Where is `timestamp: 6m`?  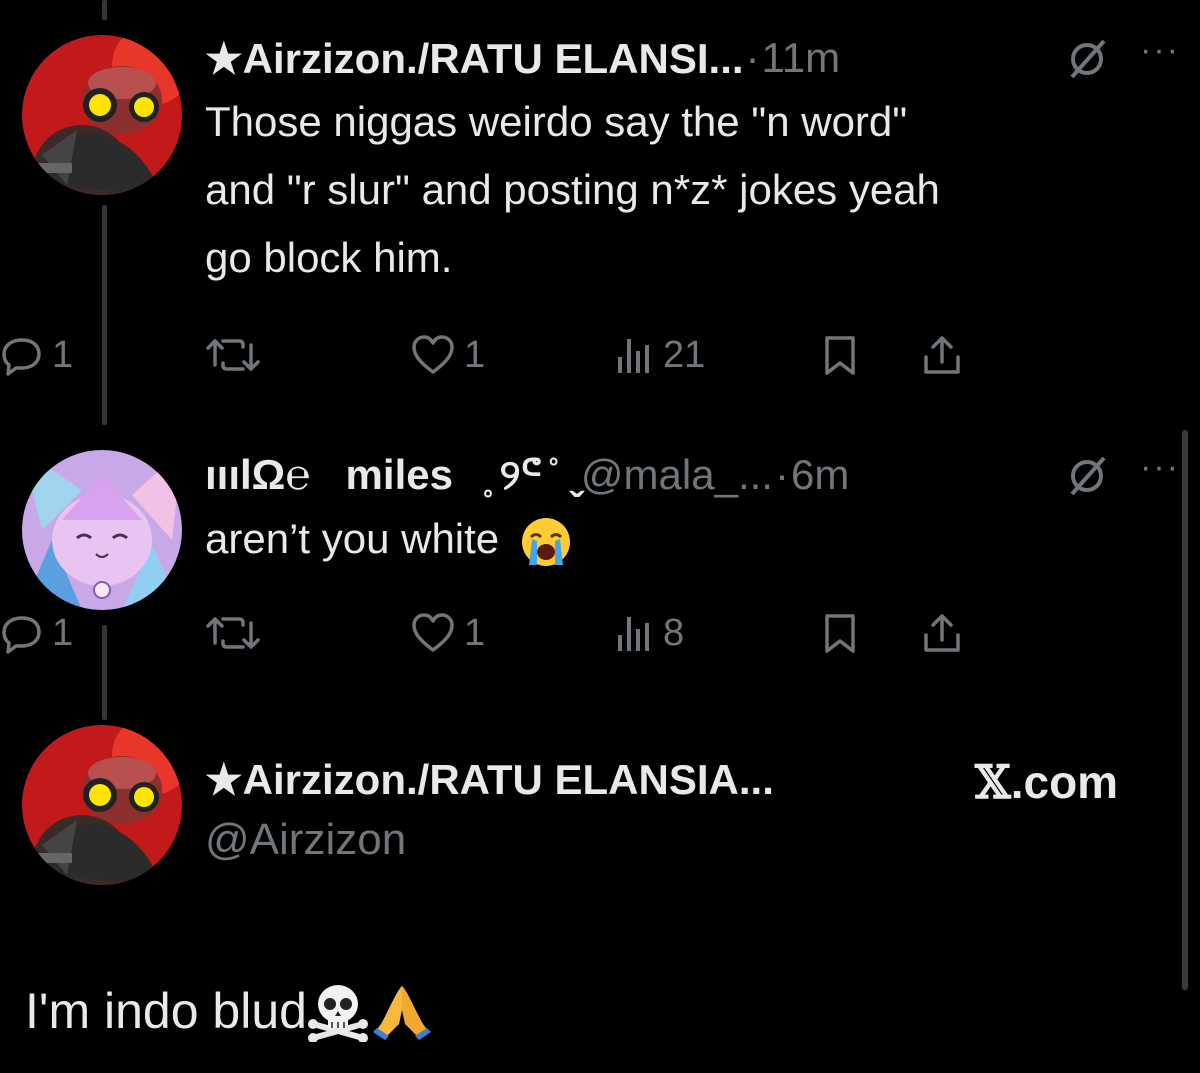 timestamp: 6m is located at coordinates (820, 475).